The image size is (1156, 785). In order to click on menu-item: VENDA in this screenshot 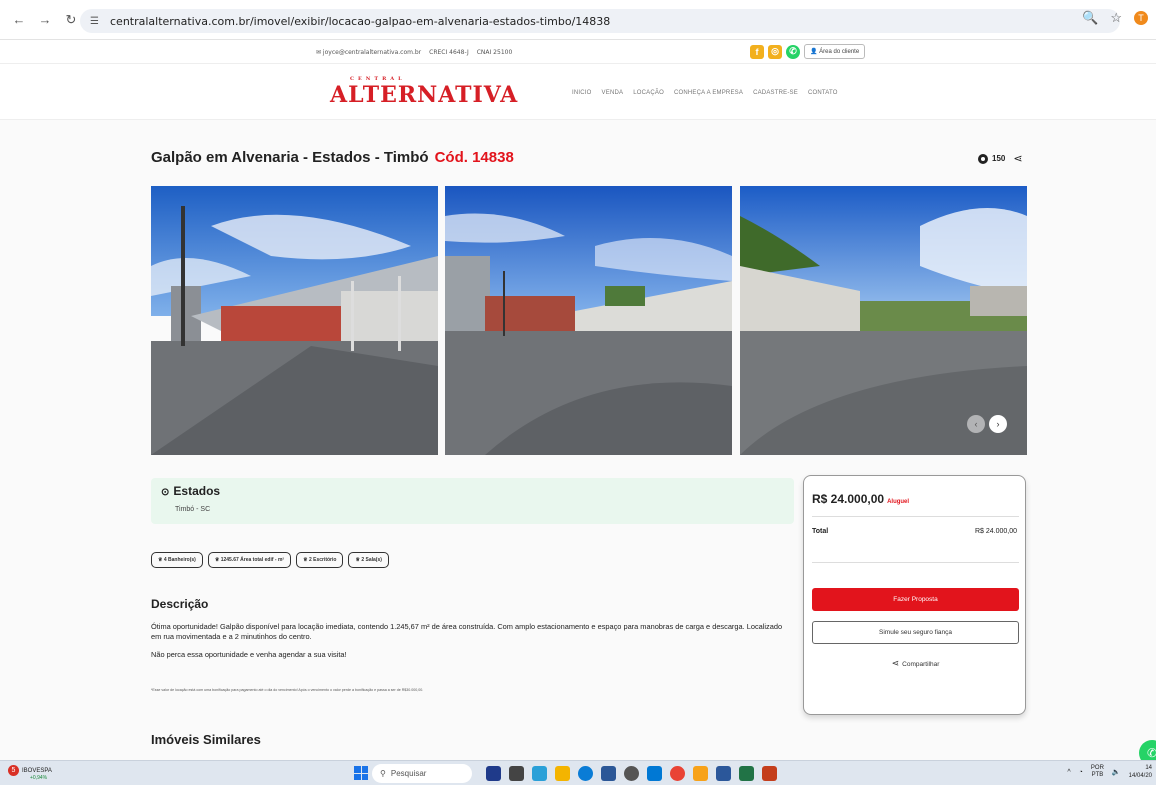, I will do `click(613, 93)`.